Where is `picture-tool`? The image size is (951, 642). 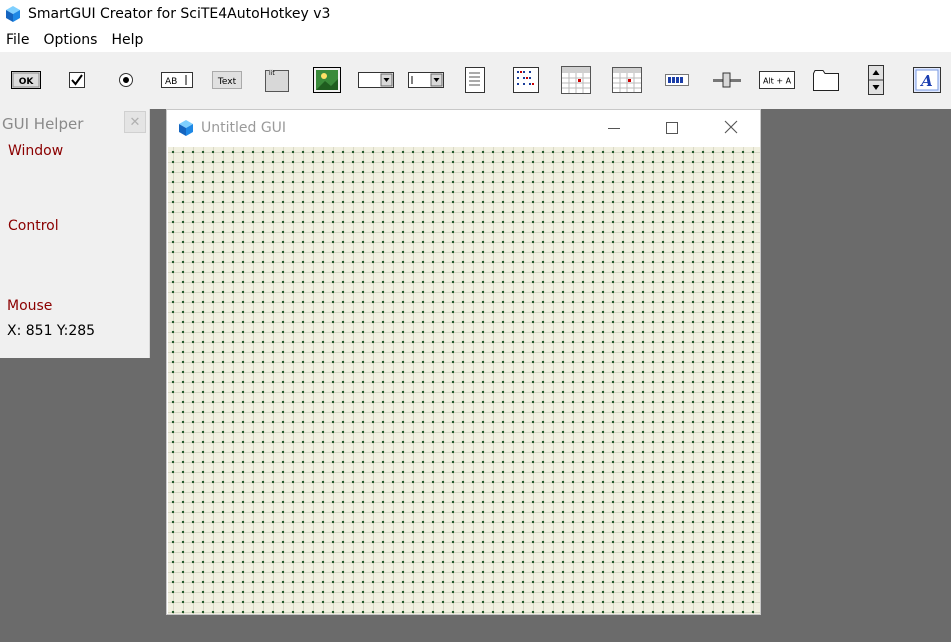
picture-tool is located at coordinates (327, 80).